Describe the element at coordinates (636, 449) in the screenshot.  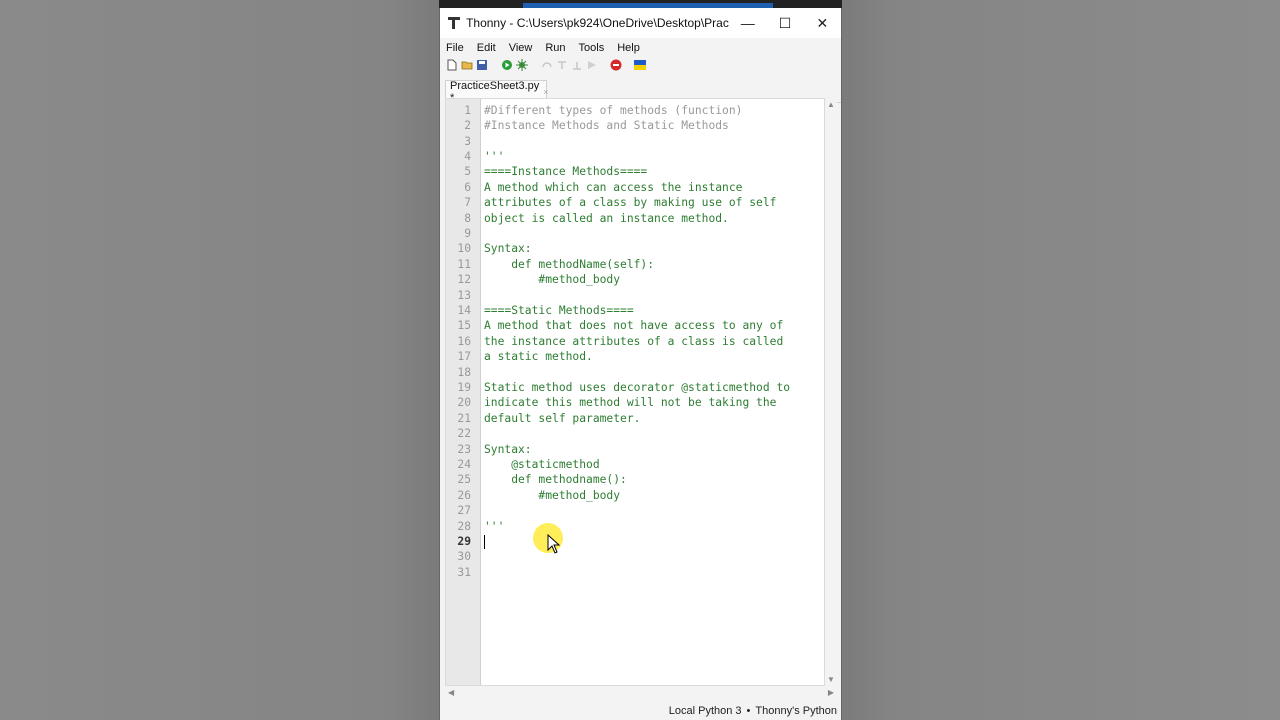
I see `code-line: 23 Syntax:` at that location.